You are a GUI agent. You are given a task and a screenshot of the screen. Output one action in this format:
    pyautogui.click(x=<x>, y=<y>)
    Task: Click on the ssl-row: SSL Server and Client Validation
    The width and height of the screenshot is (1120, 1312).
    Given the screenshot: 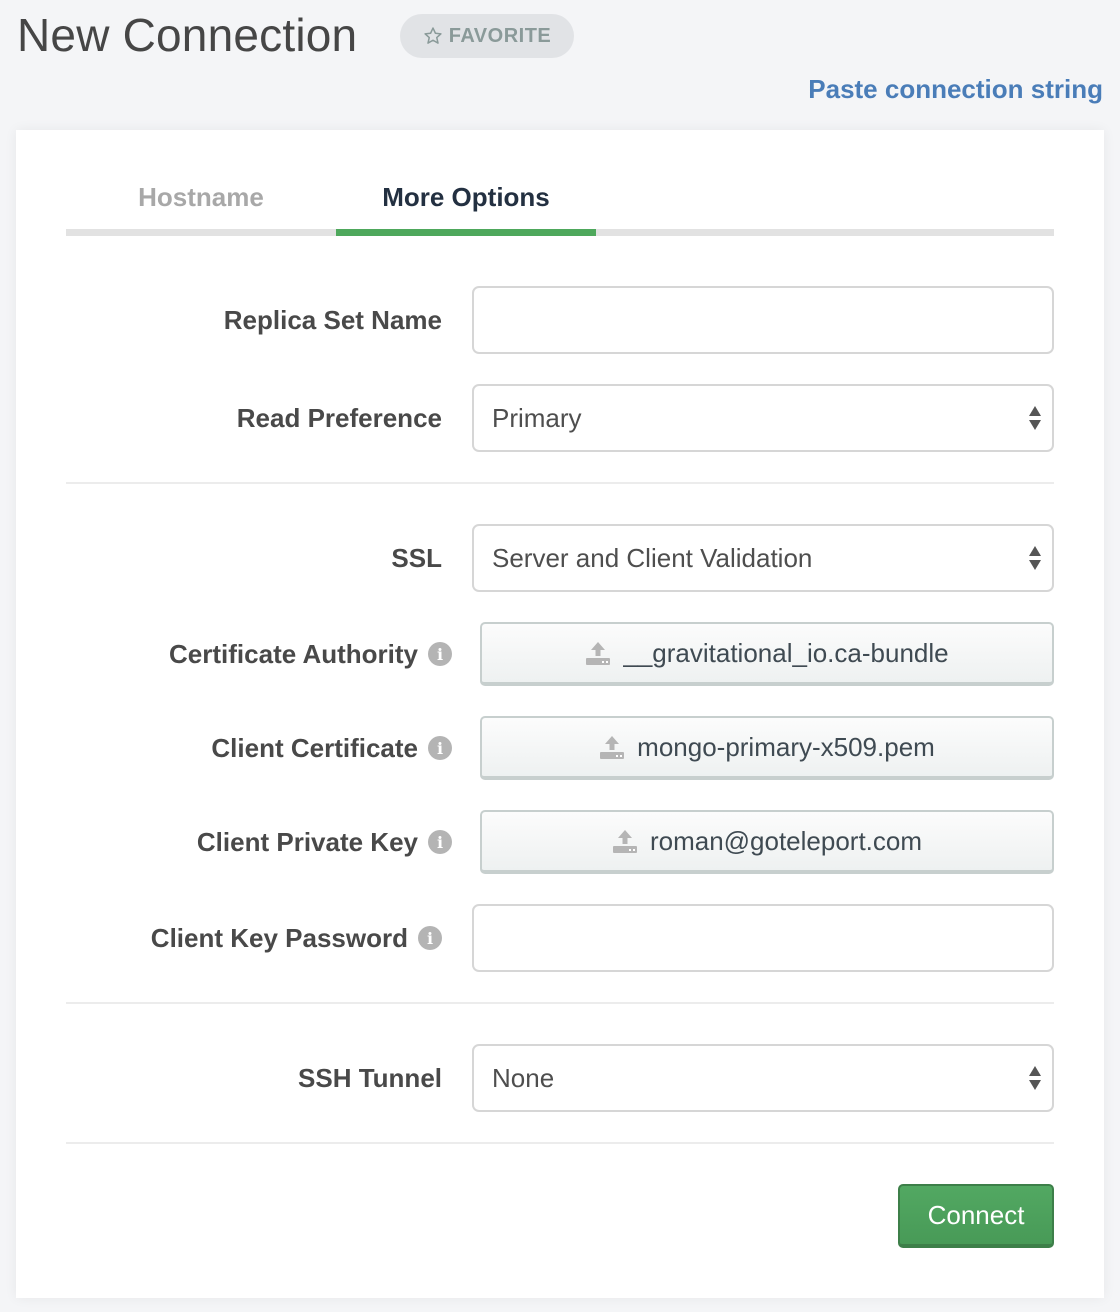 What is the action you would take?
    pyautogui.click(x=560, y=558)
    